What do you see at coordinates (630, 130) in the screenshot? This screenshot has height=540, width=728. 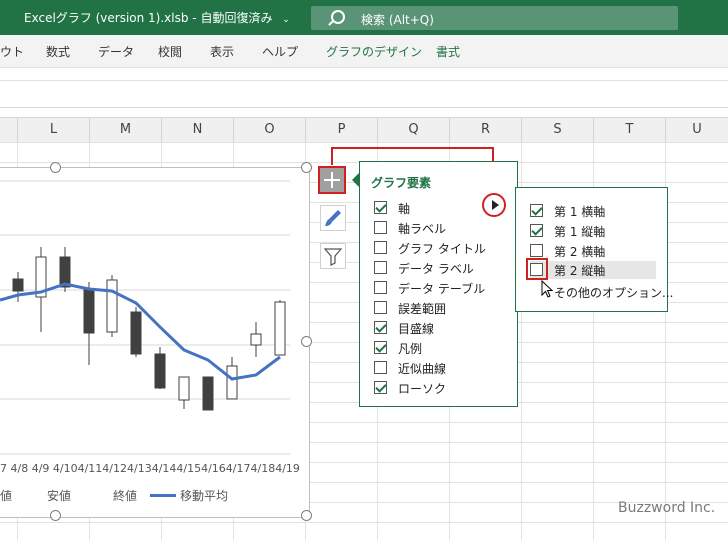 I see `column-header-t: T` at bounding box center [630, 130].